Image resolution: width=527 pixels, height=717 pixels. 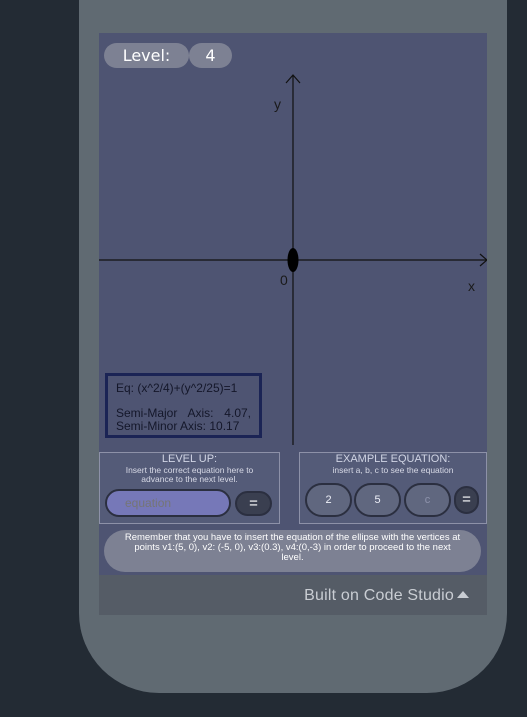 I want to click on b-input: 5, so click(x=377, y=500).